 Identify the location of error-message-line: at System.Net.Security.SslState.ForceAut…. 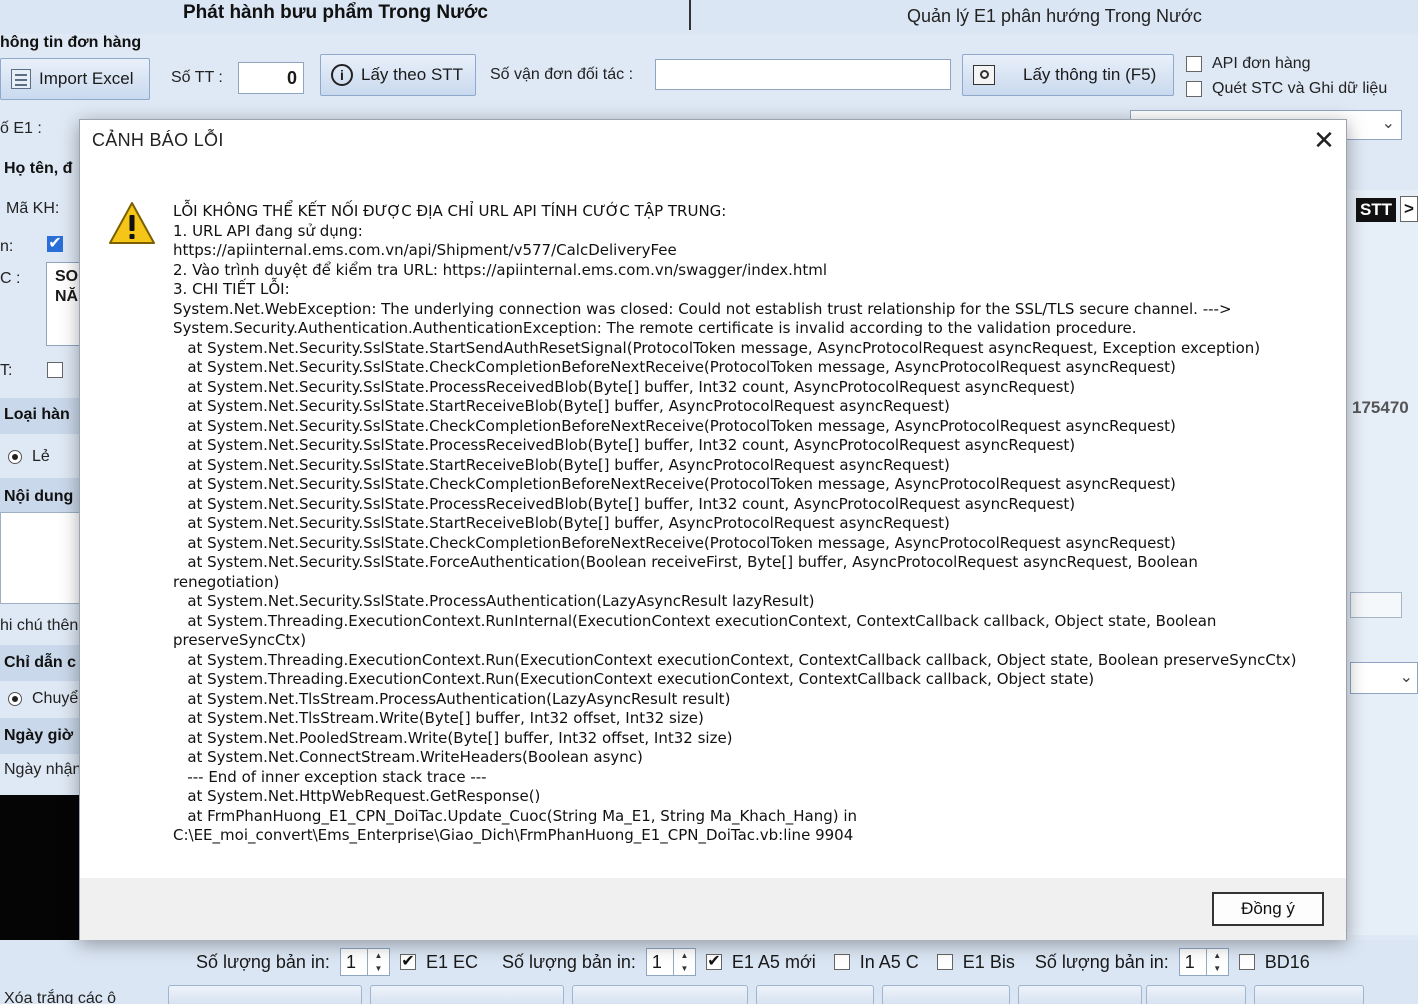
(685, 562).